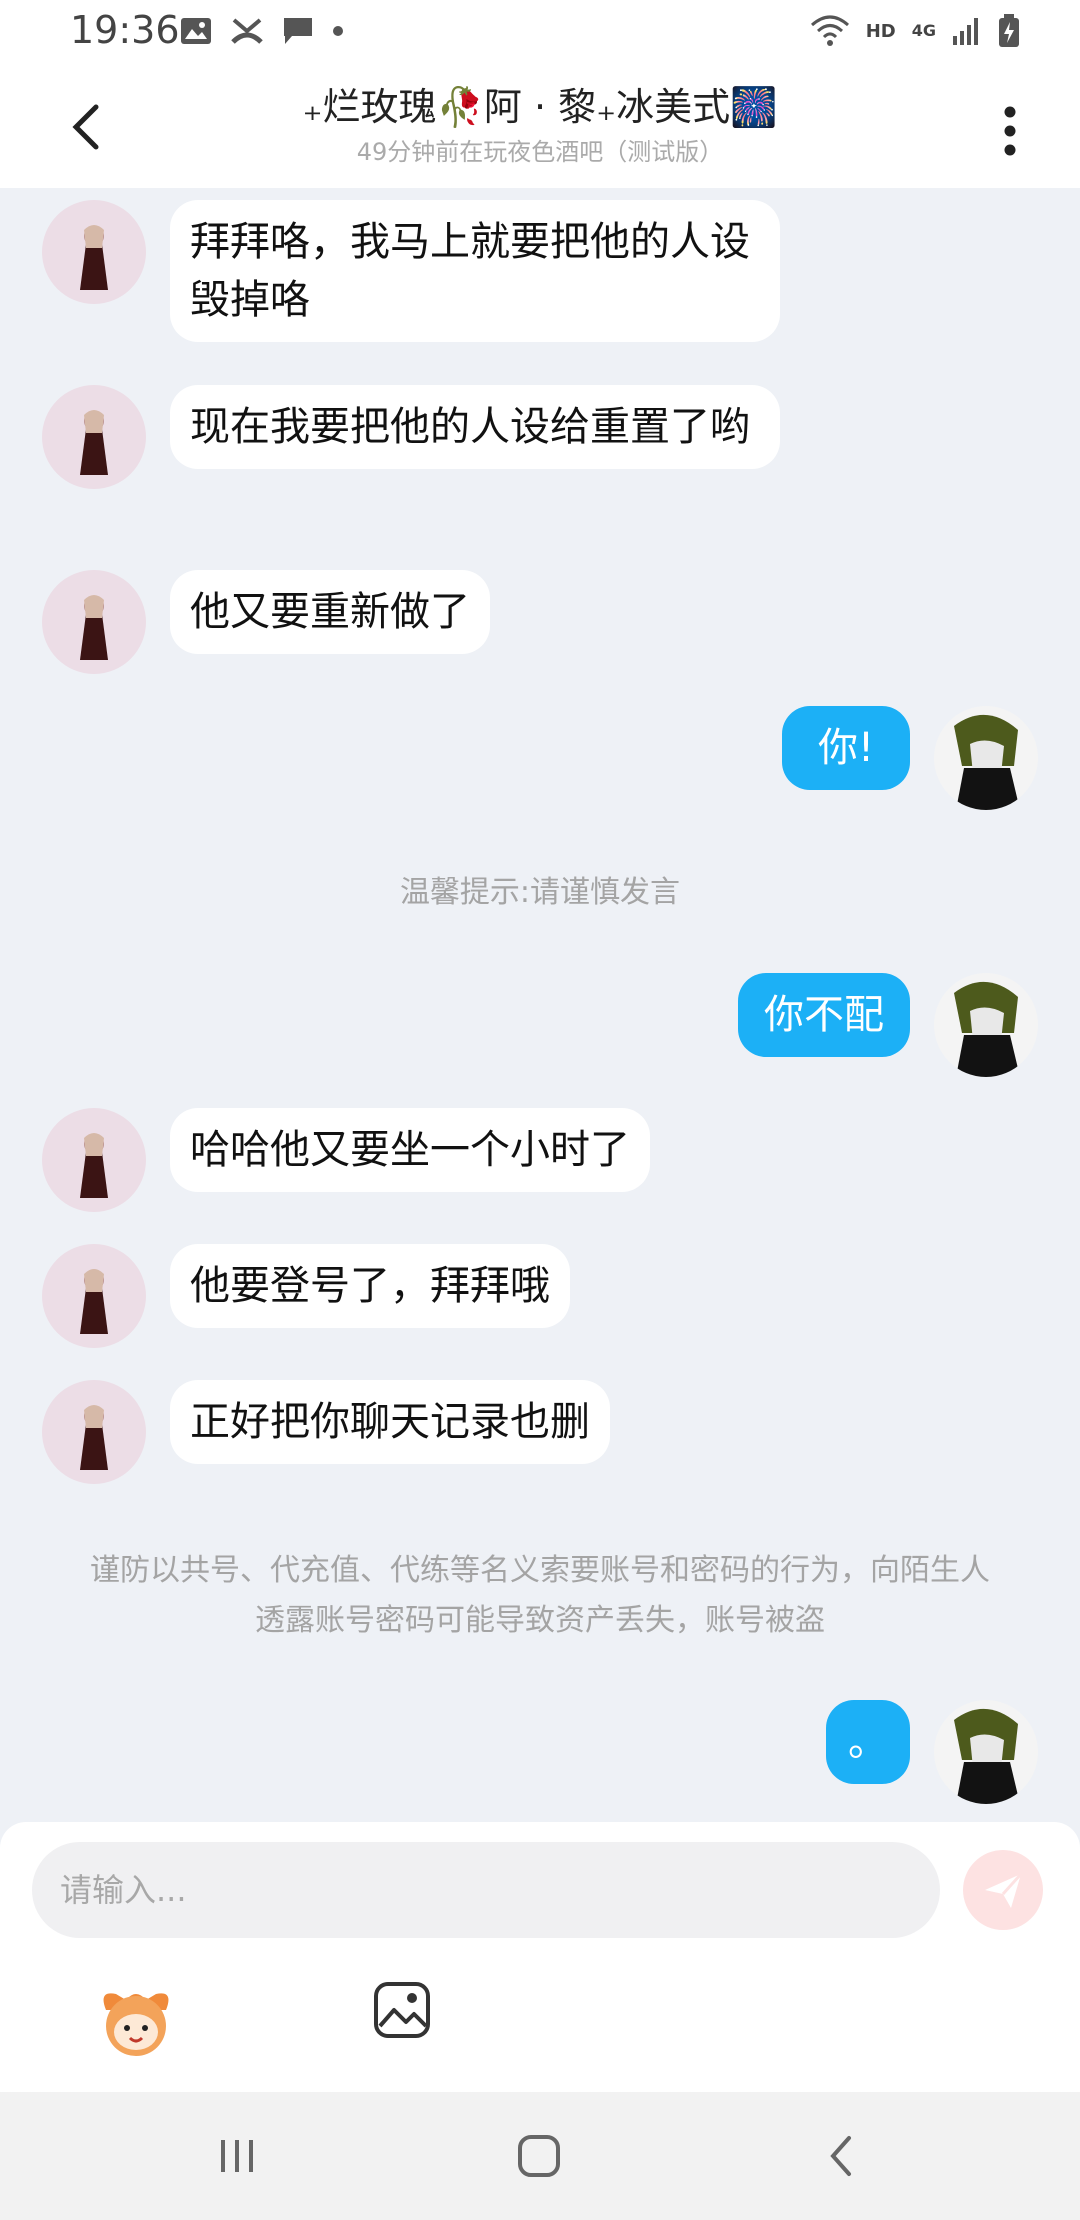 The image size is (1080, 2220). I want to click on hd-indicator: HD, so click(880, 31).